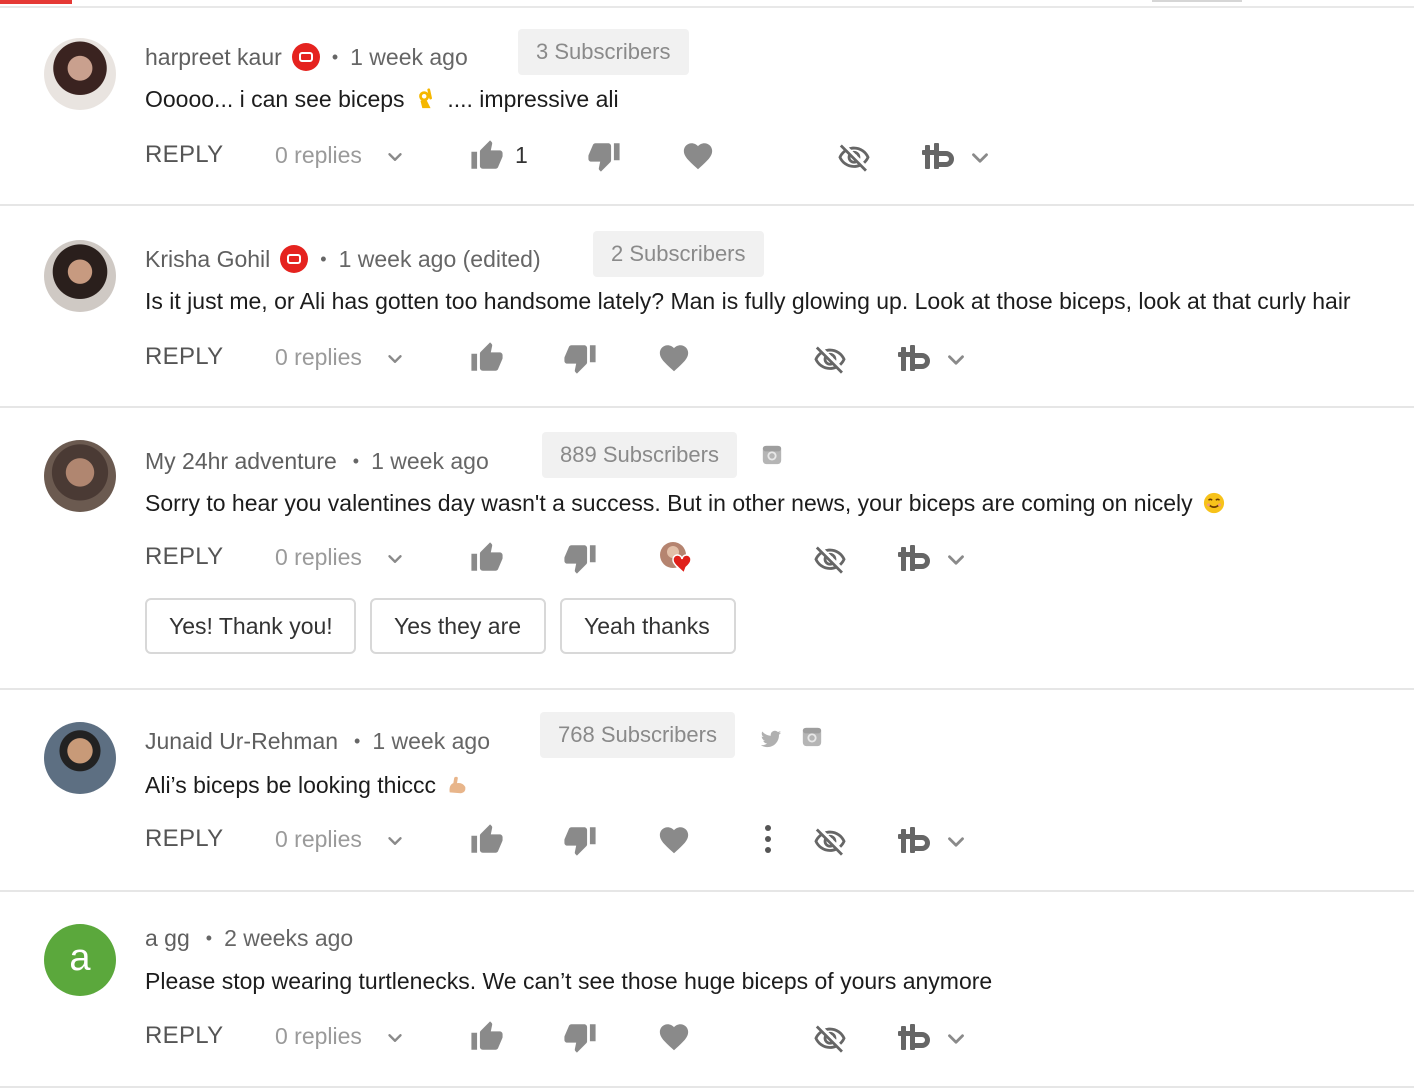 This screenshot has width=1414, height=1092. I want to click on comment-text: Ali’s biceps be looking thiccc, so click(308, 785).